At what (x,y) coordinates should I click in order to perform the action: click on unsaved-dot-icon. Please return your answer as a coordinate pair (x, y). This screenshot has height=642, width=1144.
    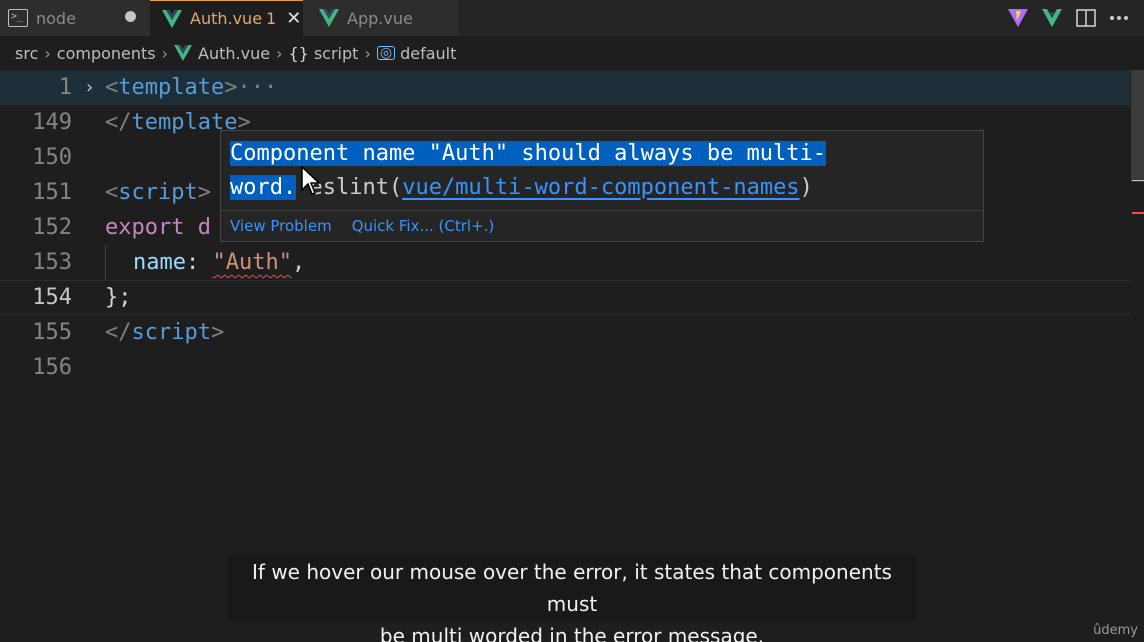
    Looking at the image, I should click on (130, 16).